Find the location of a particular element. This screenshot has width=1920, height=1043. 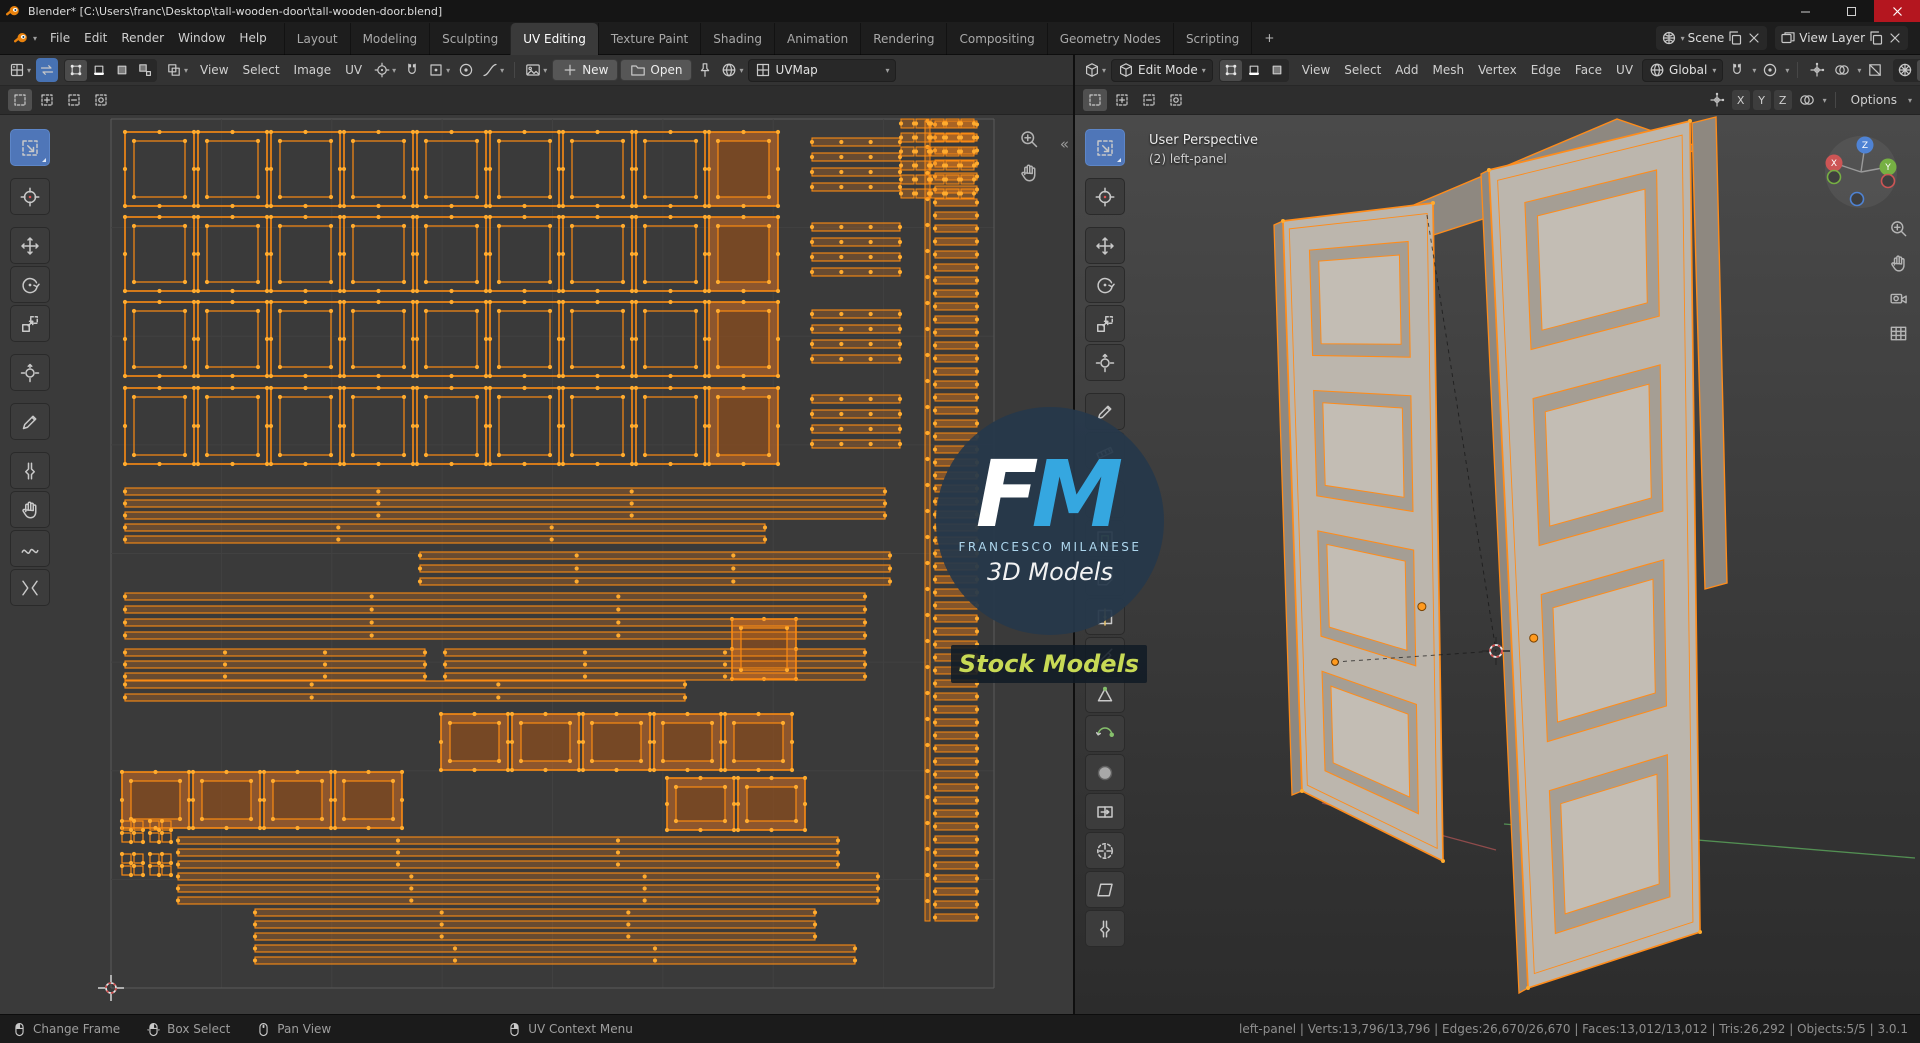

display-channels-dropdown: ▾ is located at coordinates (732, 70).